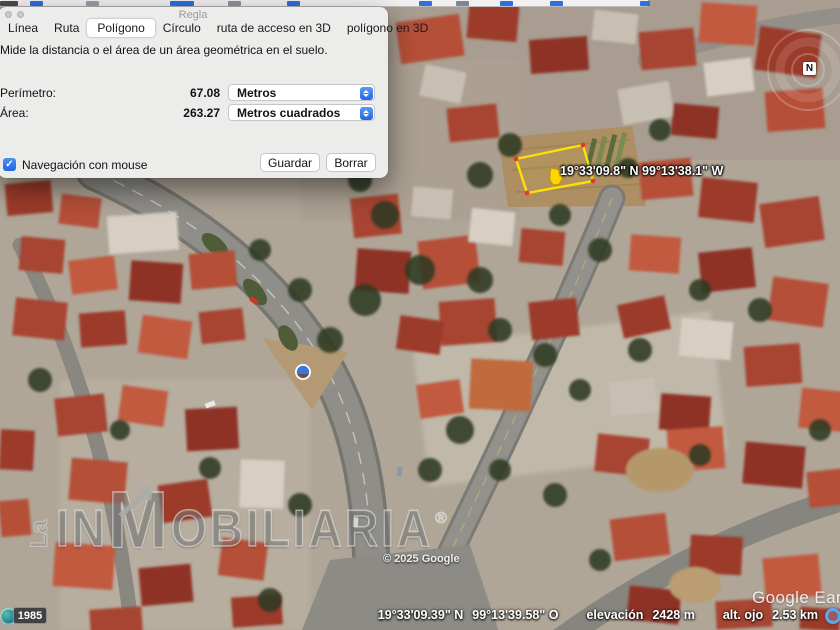  Describe the element at coordinates (325, 3) in the screenshot. I see `top-toolbar` at that location.